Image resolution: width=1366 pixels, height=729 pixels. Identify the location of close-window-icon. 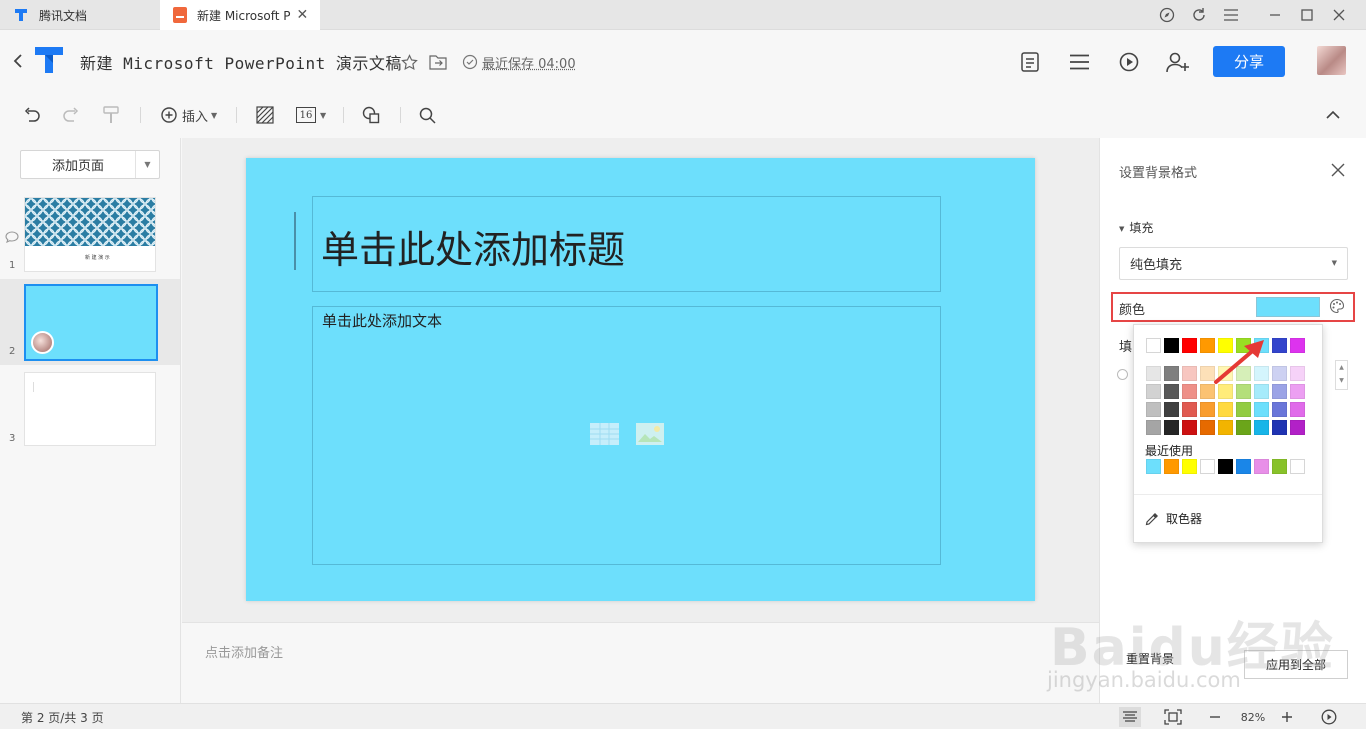
(1339, 15).